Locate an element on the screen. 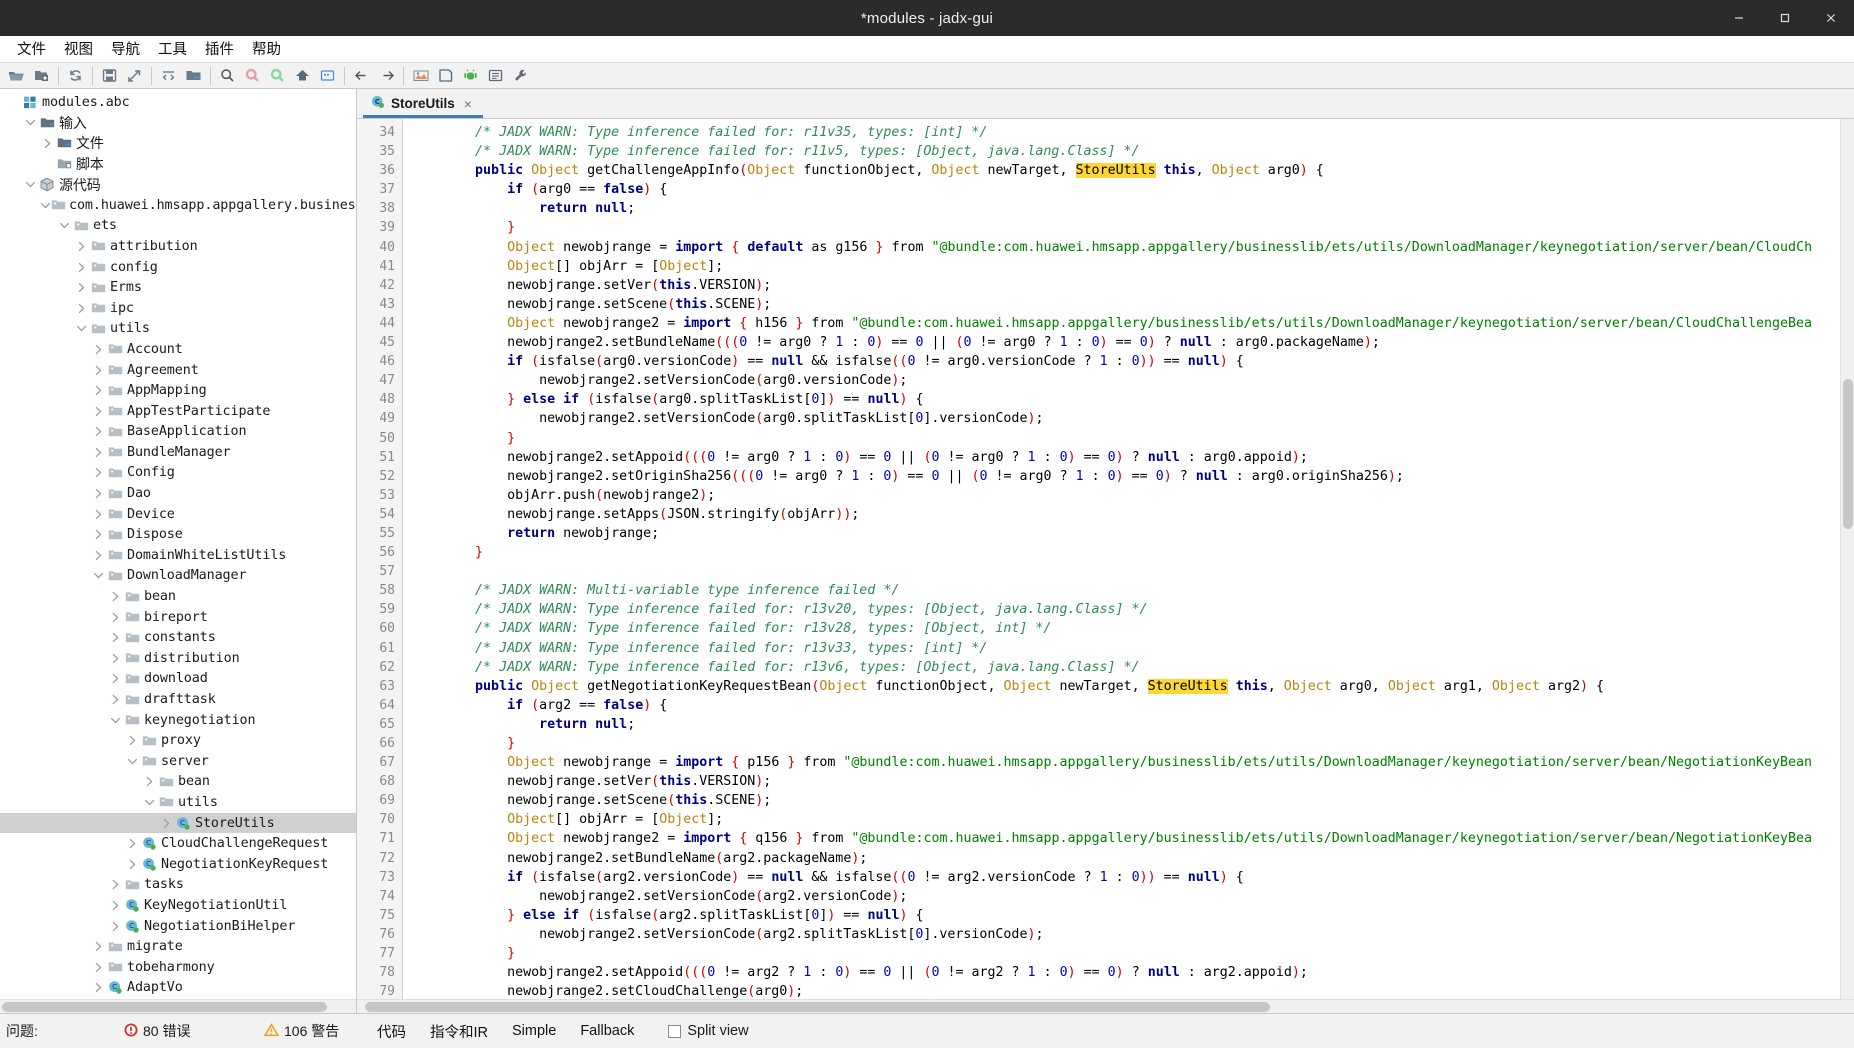  tree-item-constants: constants is located at coordinates (178, 637).